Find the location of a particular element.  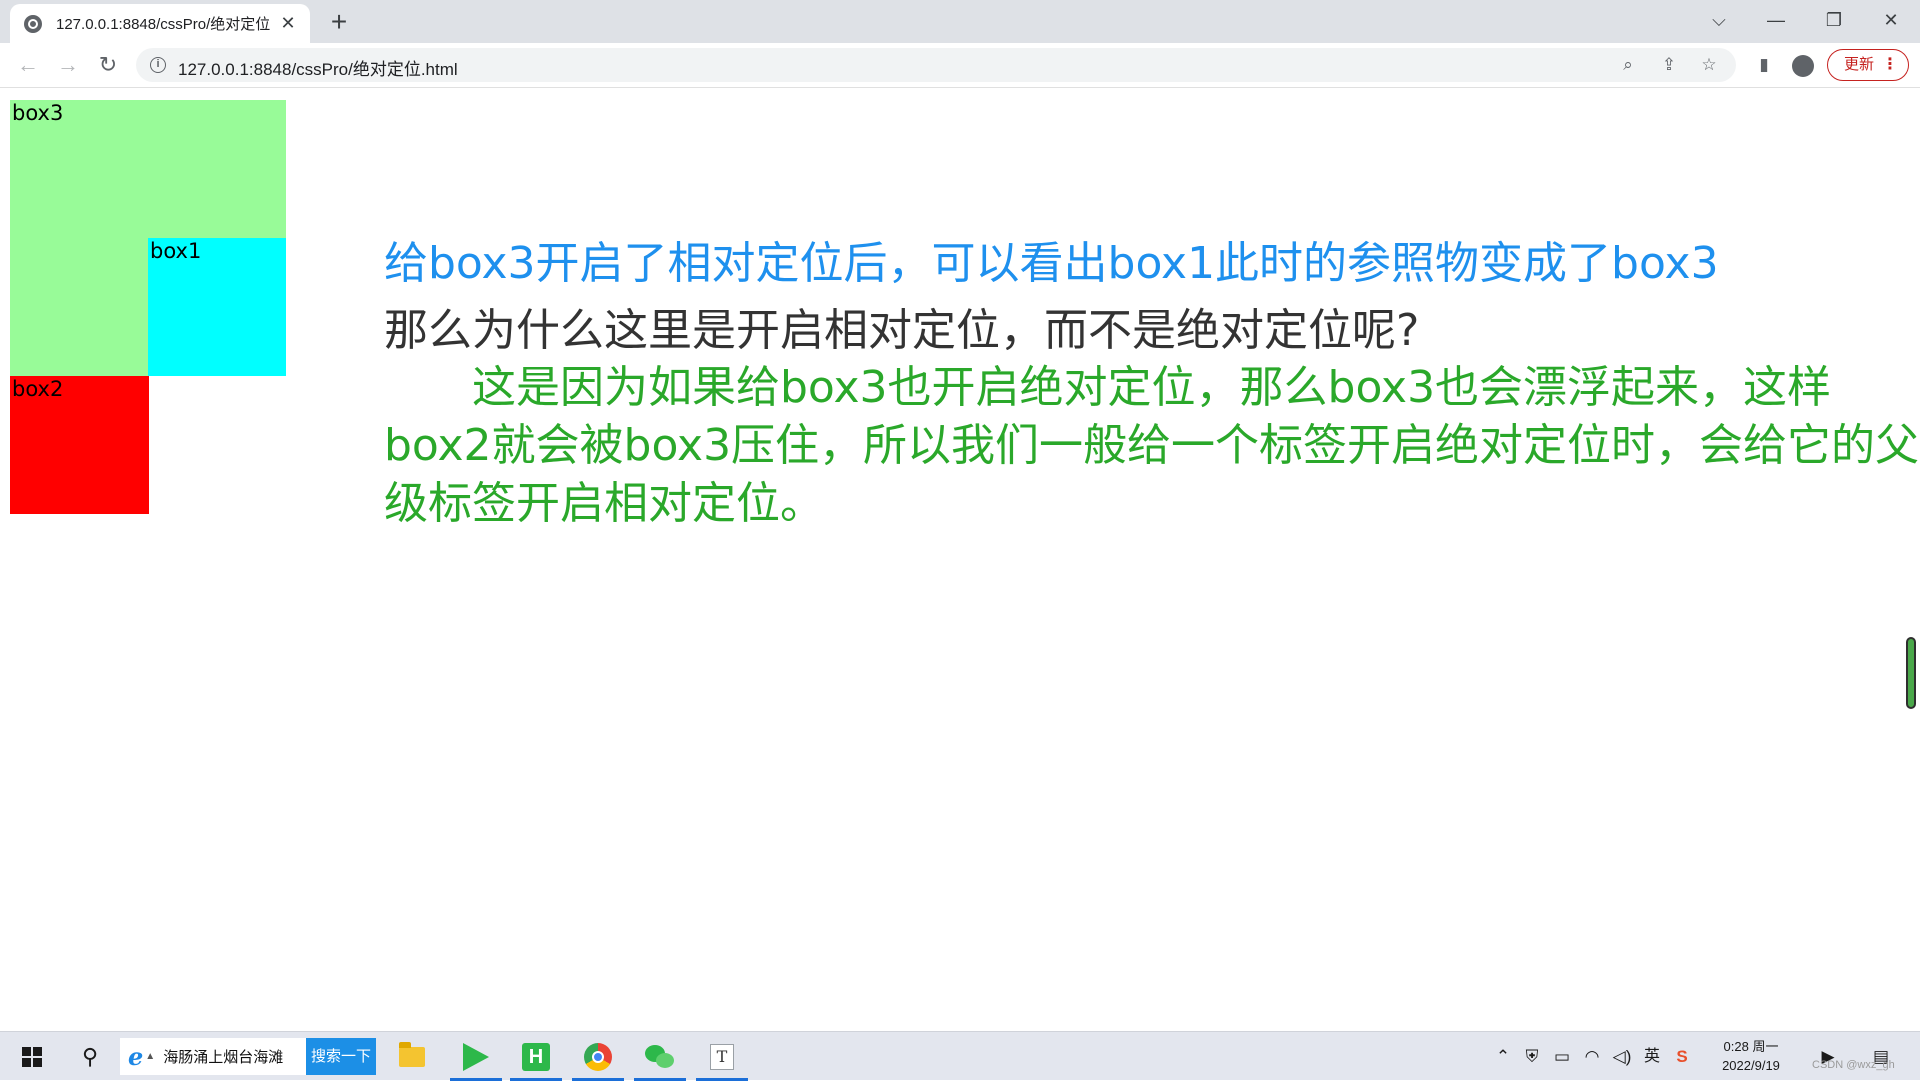

heading-line-1: 给box3开启了相对定位后，可以看出box1此时的参照物变成了box3 is located at coordinates (1051, 263).